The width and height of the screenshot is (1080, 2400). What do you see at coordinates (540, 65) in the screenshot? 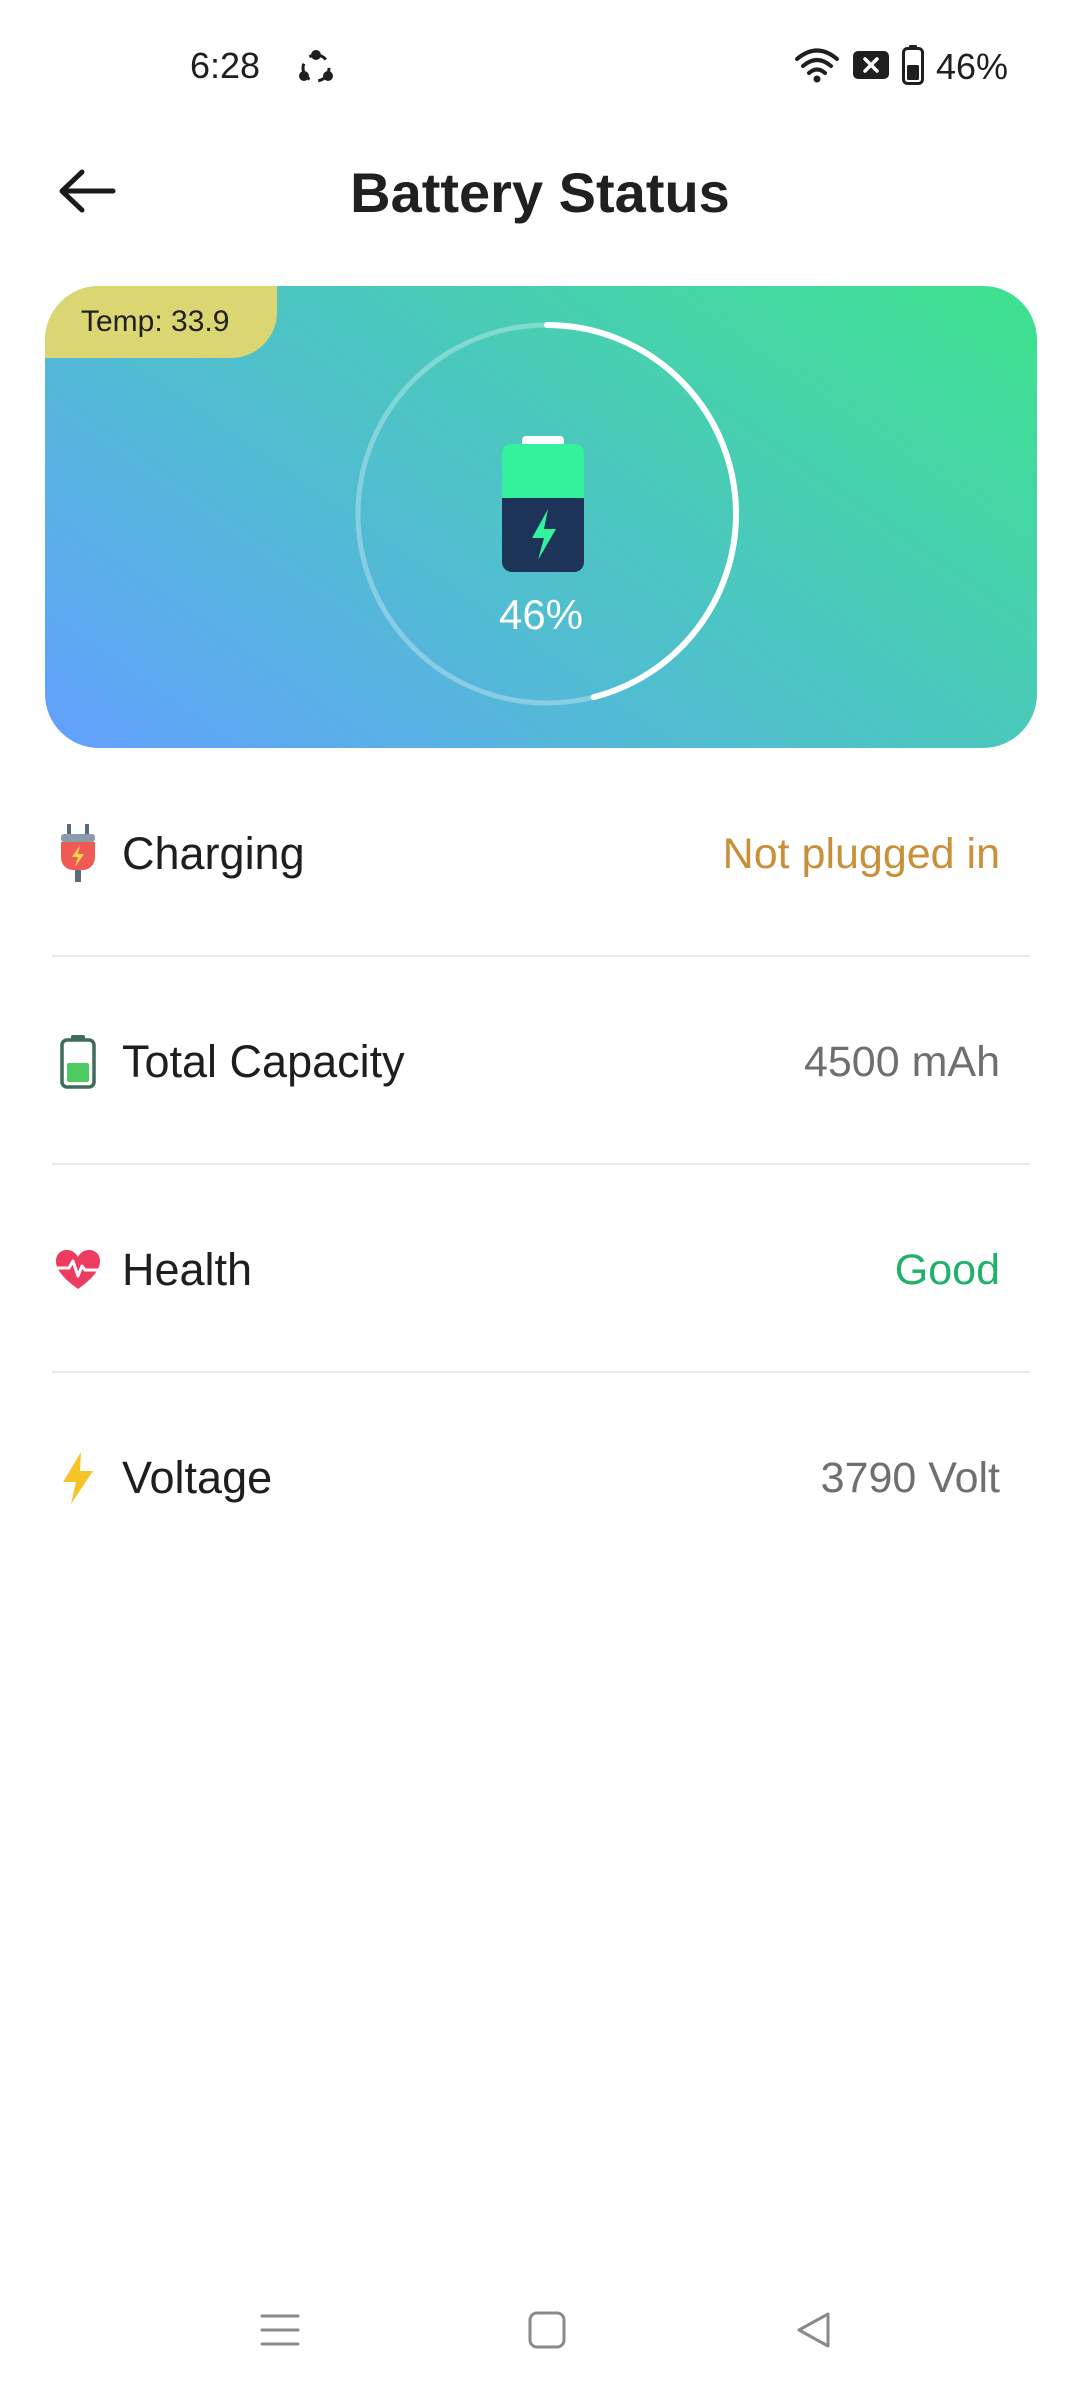
I see `status-bar: 6:28 46%` at bounding box center [540, 65].